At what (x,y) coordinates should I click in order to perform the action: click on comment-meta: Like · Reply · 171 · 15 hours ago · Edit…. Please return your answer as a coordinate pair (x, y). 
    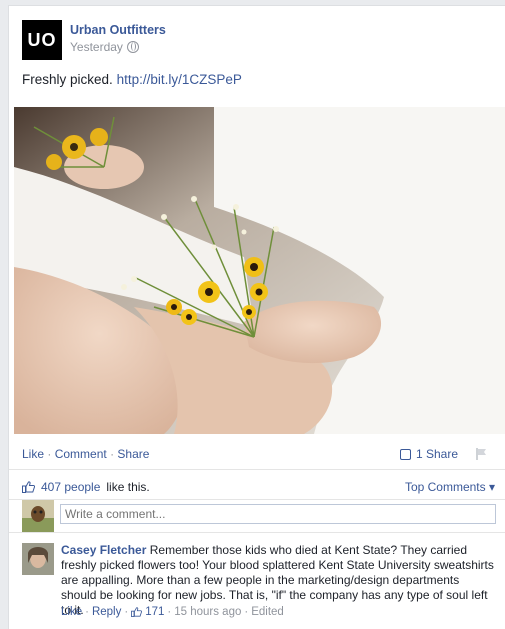
    Looking at the image, I should click on (172, 612).